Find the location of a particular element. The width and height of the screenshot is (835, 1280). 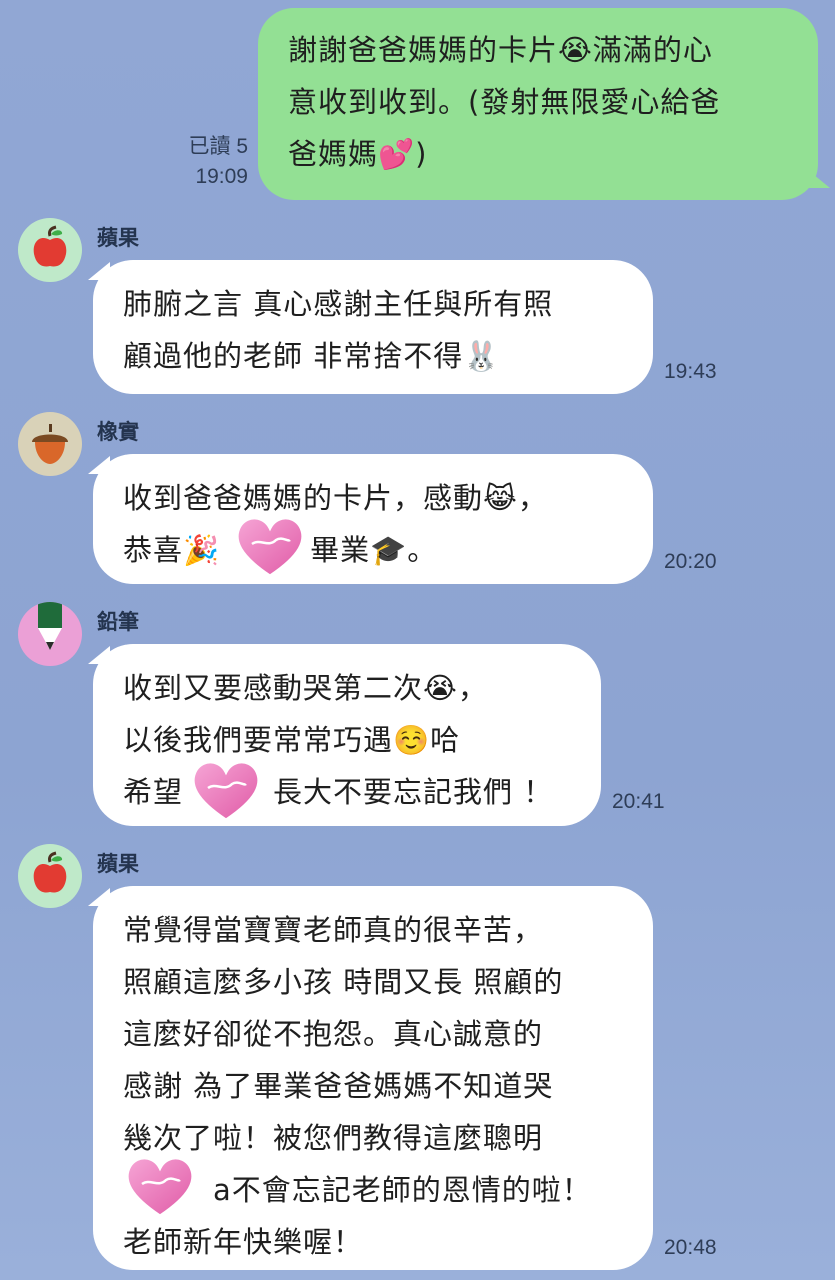

message-time: 20:20 is located at coordinates (690, 561).